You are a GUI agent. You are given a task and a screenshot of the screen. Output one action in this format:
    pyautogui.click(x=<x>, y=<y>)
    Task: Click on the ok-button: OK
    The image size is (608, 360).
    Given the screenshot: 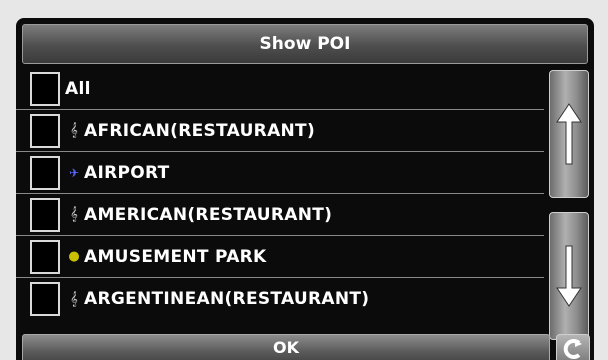 What is the action you would take?
    pyautogui.click(x=286, y=347)
    